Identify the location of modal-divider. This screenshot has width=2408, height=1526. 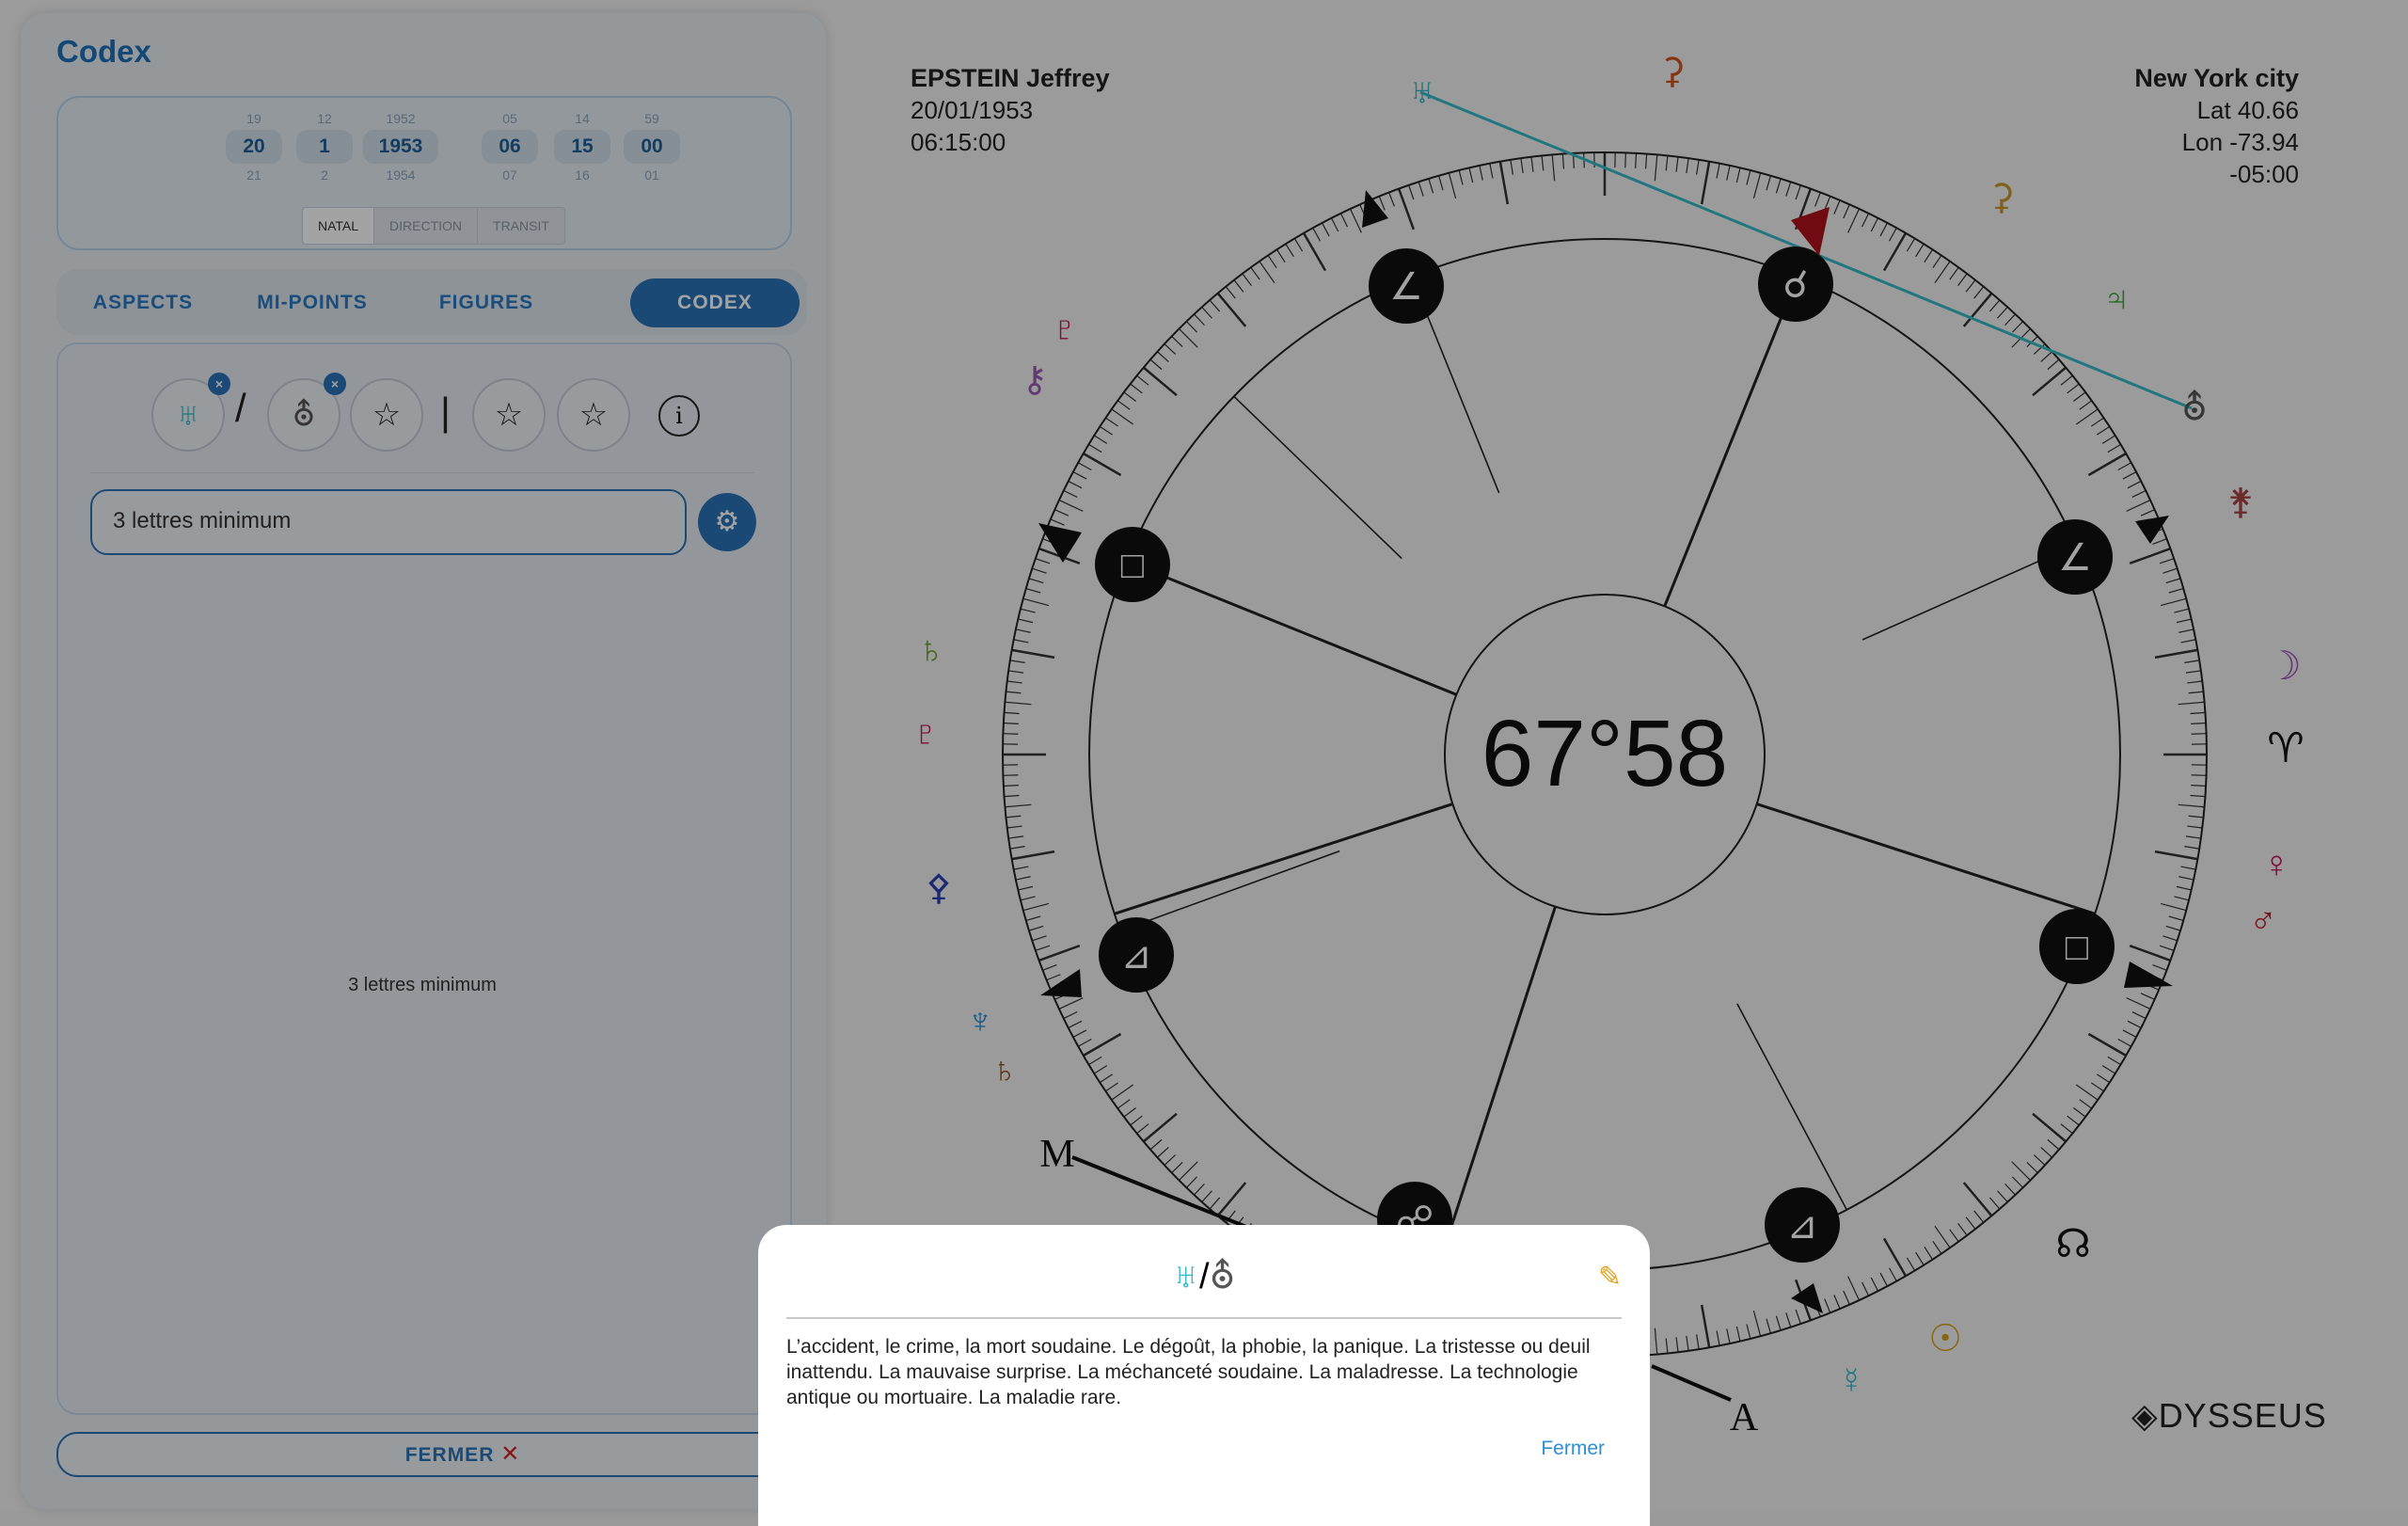
(1204, 1318).